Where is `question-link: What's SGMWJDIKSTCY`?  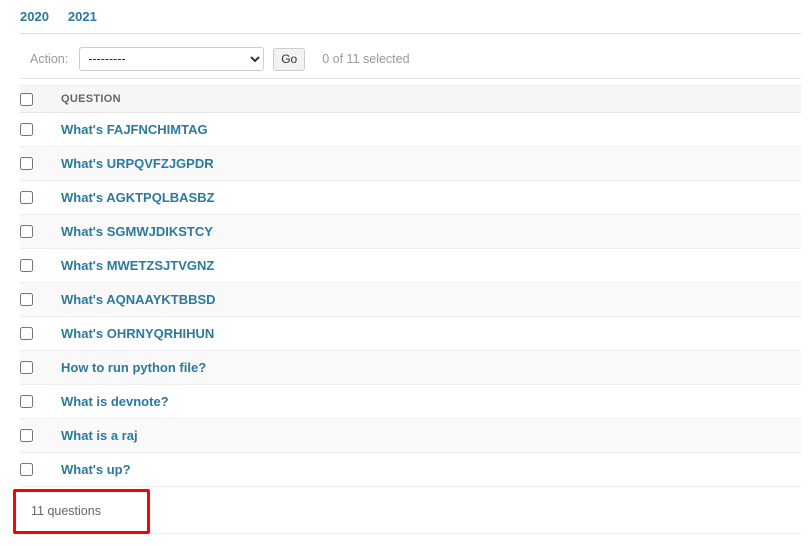
question-link: What's SGMWJDIKSTCY is located at coordinates (137, 231).